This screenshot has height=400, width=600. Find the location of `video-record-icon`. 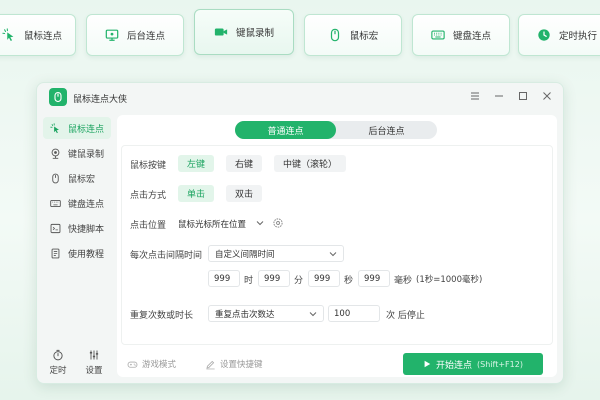

video-record-icon is located at coordinates (221, 32).